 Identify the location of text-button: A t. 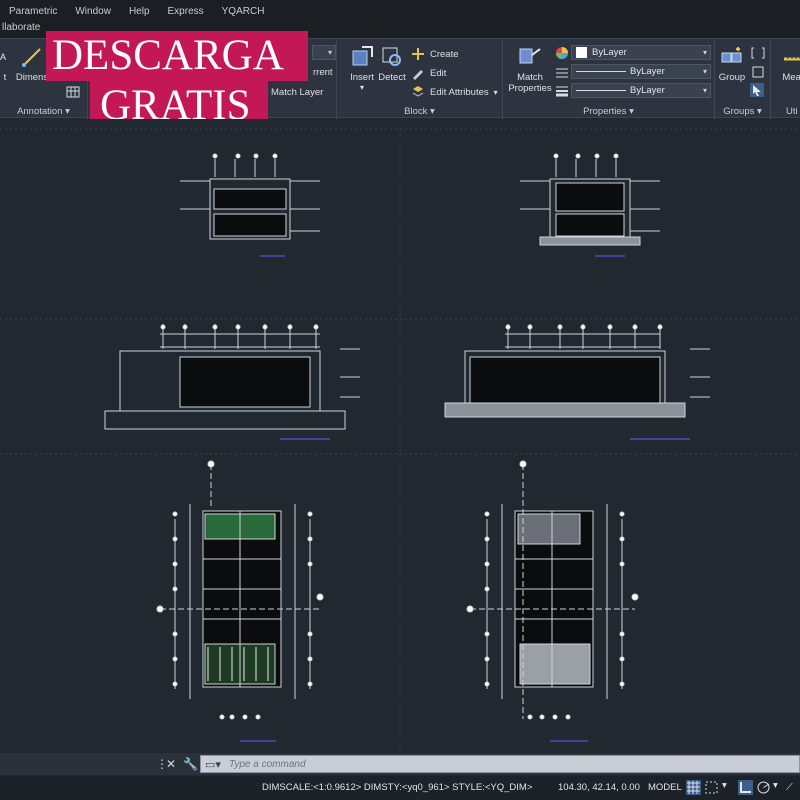
(6, 64).